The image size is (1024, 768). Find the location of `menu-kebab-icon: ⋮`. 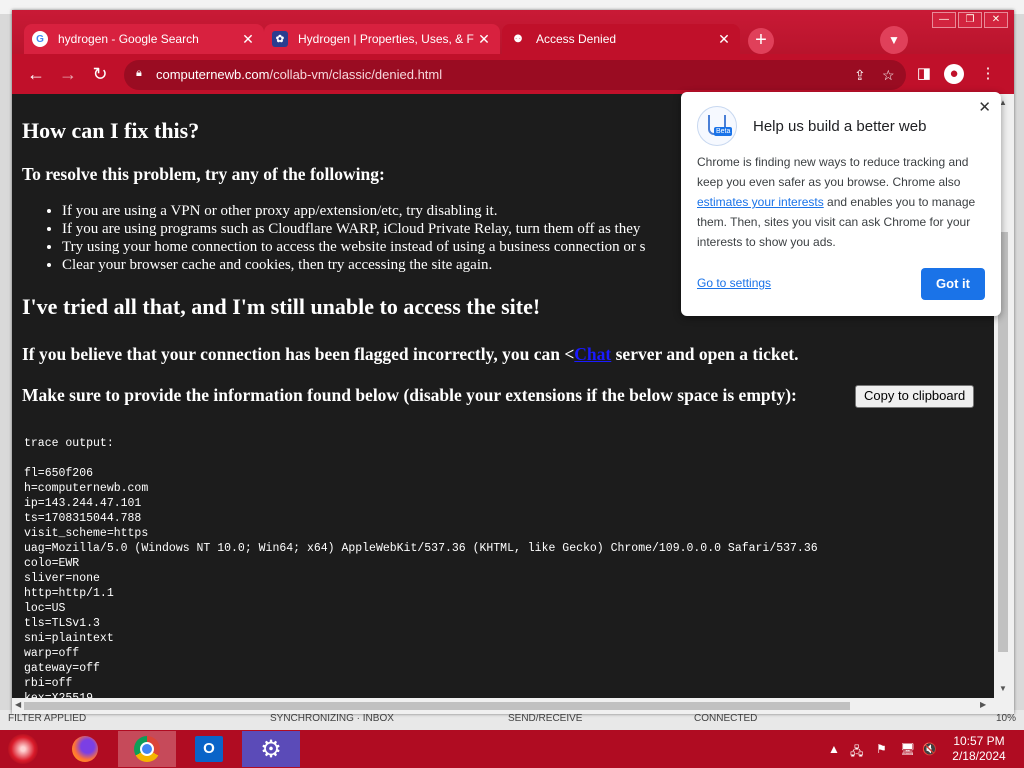

menu-kebab-icon: ⋮ is located at coordinates (988, 74).